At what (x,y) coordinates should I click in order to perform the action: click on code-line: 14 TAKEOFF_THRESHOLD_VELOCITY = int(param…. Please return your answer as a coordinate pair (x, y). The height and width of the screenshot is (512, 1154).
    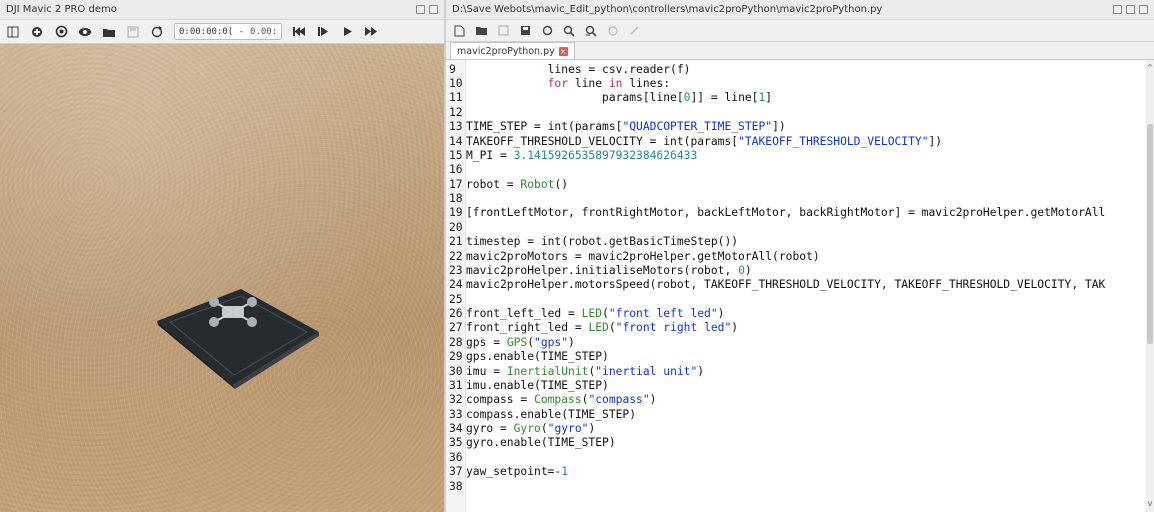
    Looking at the image, I should click on (796, 141).